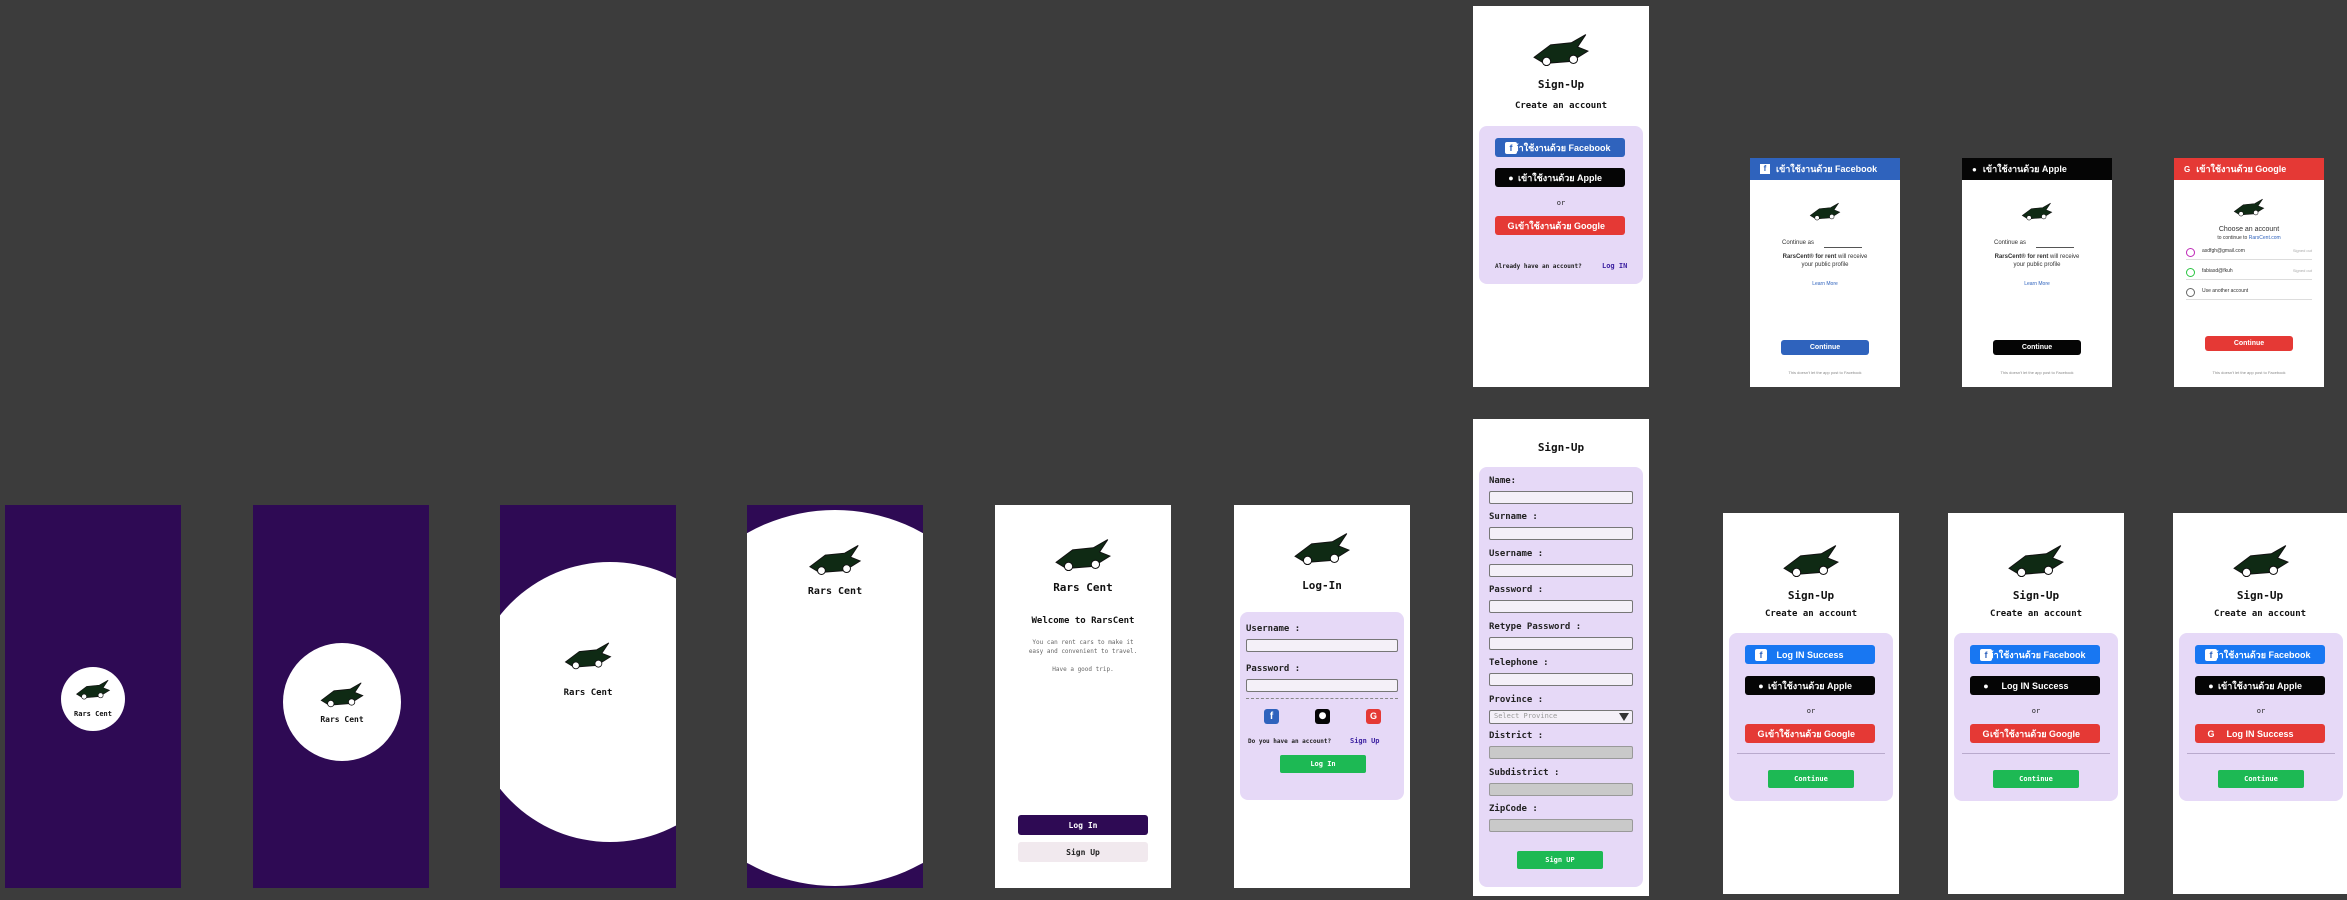 This screenshot has width=2347, height=900. What do you see at coordinates (1323, 764) in the screenshot?
I see `login-submit-button: Log In` at bounding box center [1323, 764].